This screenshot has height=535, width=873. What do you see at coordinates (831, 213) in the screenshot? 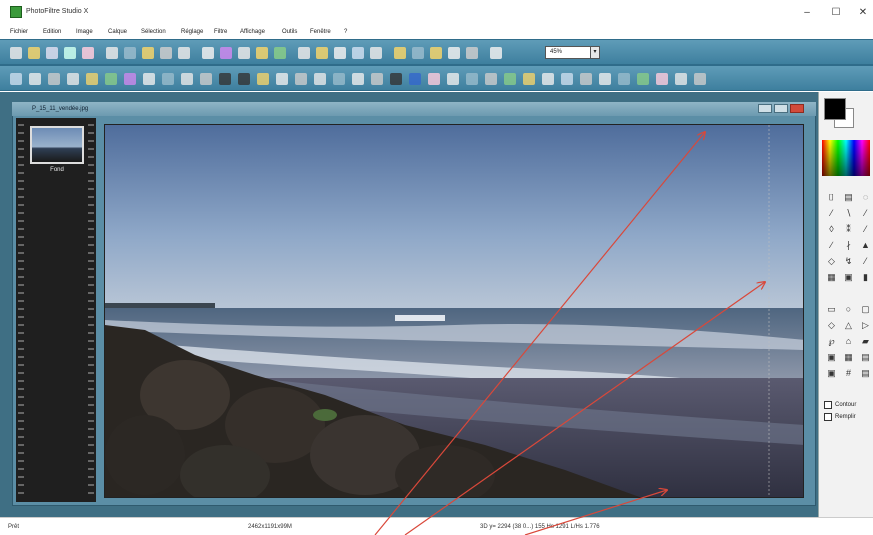
I see `pipette-icon: ⁄` at bounding box center [831, 213].